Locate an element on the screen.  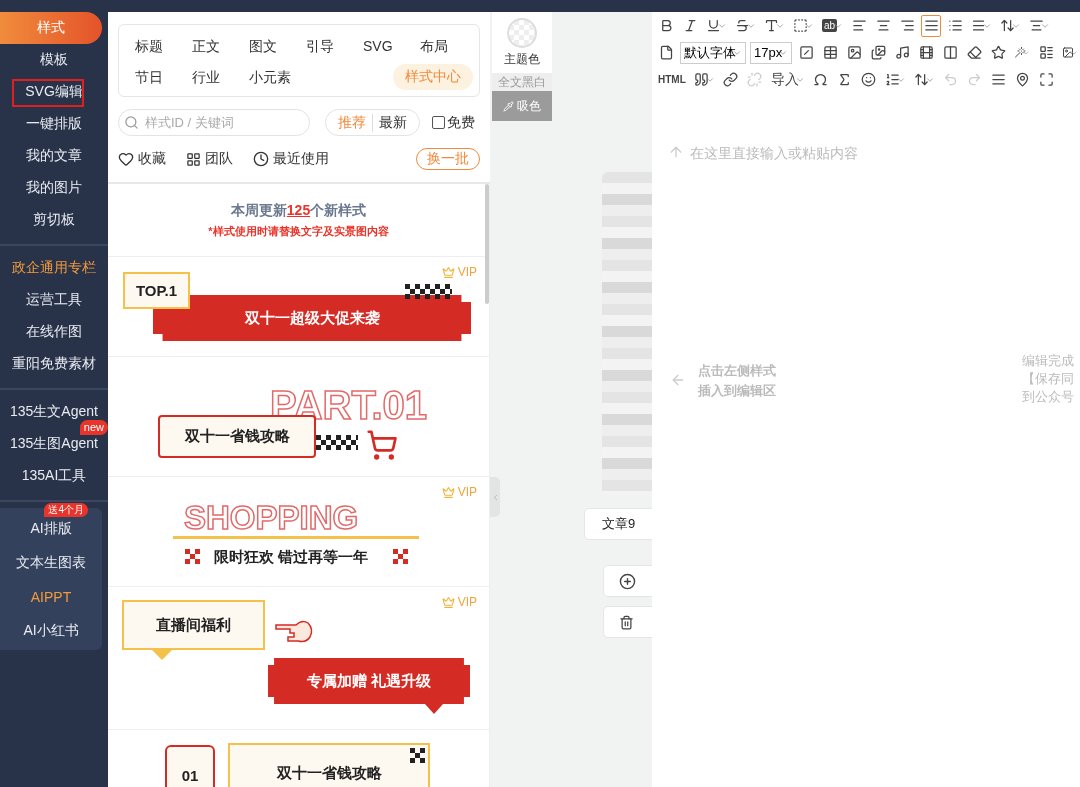
sidebar-item: 一键排版 is located at coordinates (54, 124).